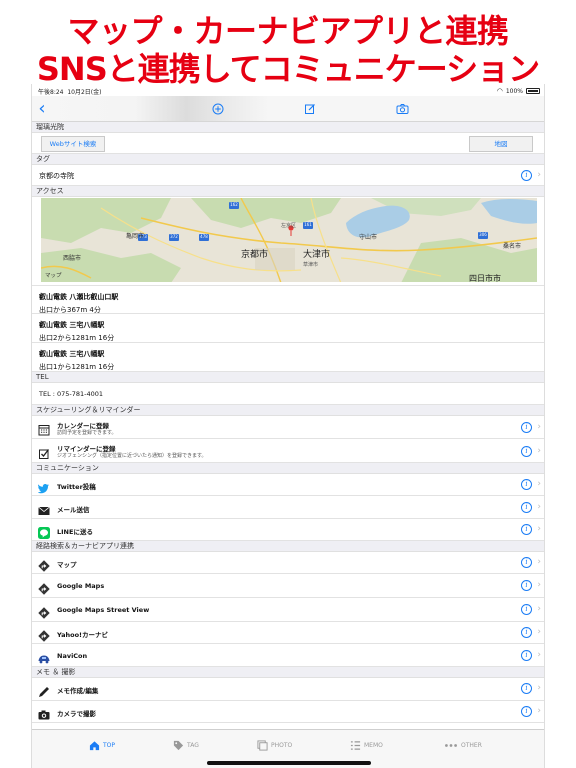 Image resolution: width=576 pixels, height=768 pixels. What do you see at coordinates (73, 510) in the screenshot?
I see `mail-title: メール送信` at bounding box center [73, 510].